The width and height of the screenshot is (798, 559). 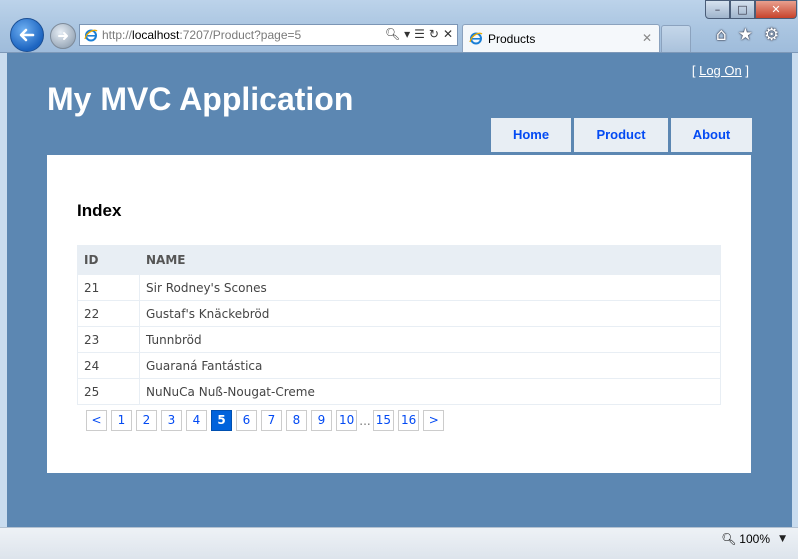 I want to click on close-window-button: ✕, so click(x=776, y=9).